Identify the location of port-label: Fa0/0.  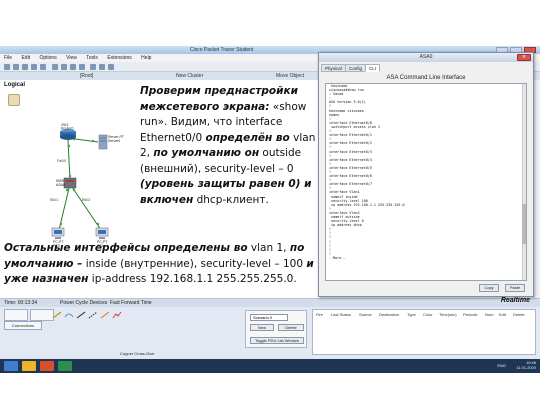
(61, 161).